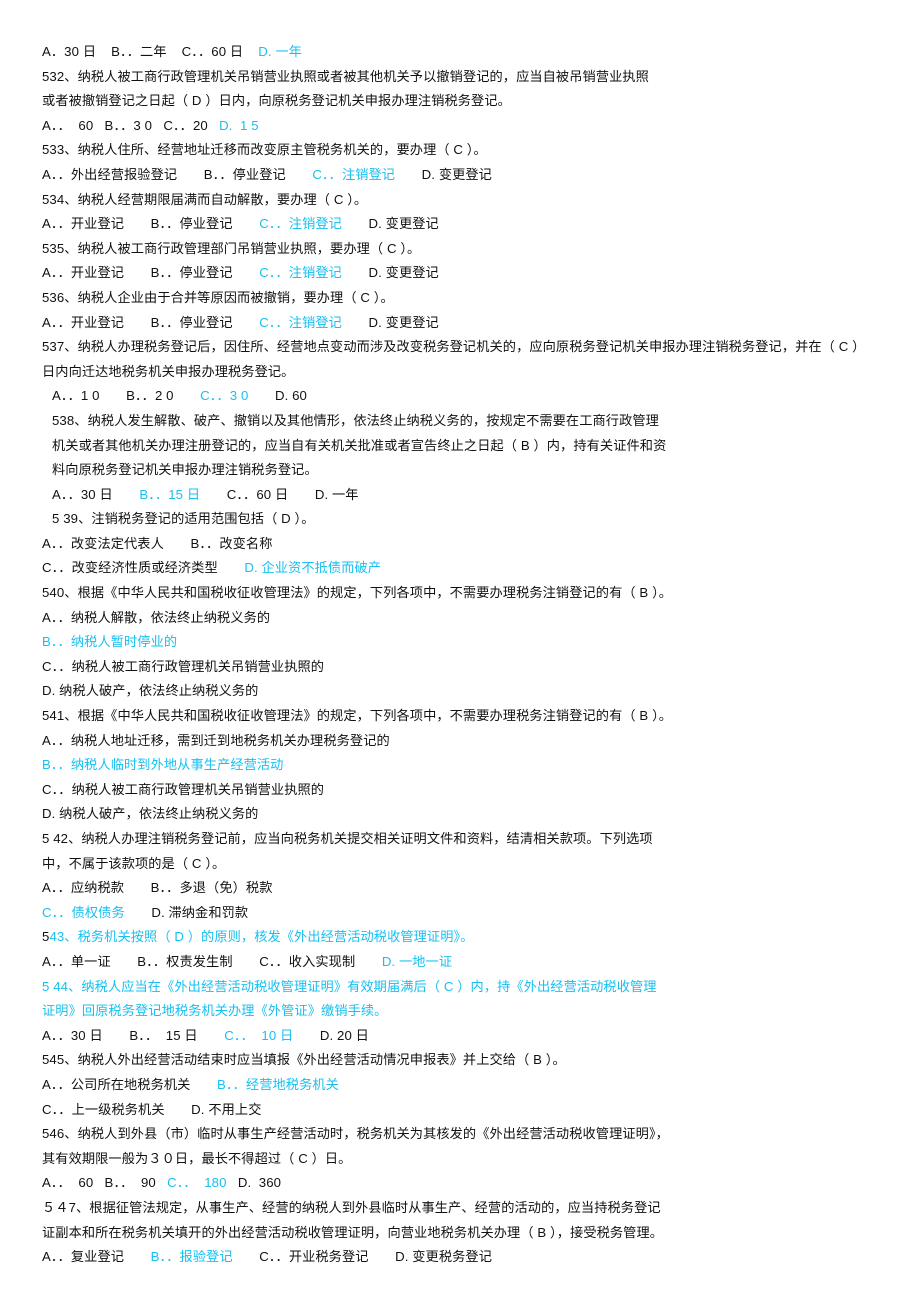 The height and width of the screenshot is (1302, 920). I want to click on body-text: 534、纳税人经营期限届满而自动解散，要办理（ C ）。, so click(205, 199).